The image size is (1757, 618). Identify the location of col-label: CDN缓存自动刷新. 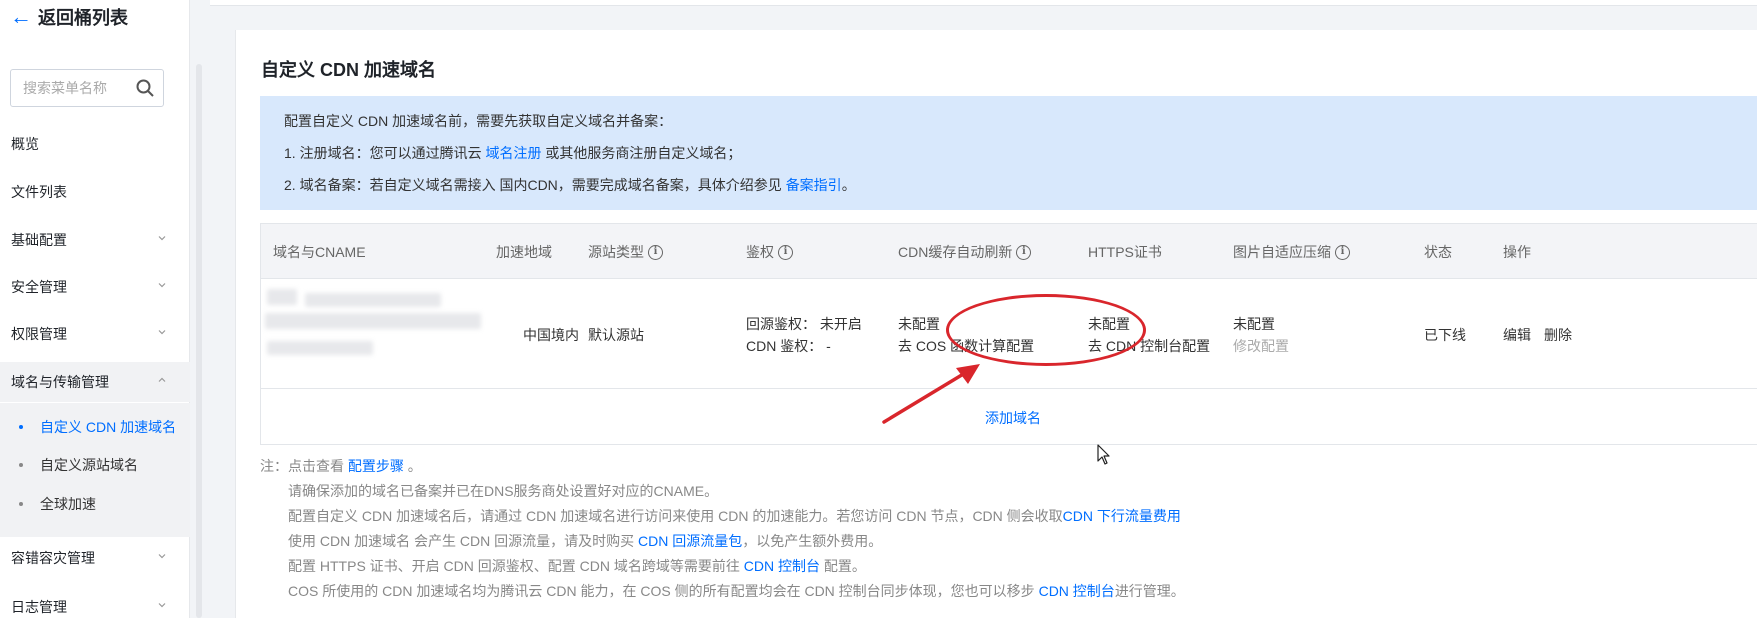
(955, 252).